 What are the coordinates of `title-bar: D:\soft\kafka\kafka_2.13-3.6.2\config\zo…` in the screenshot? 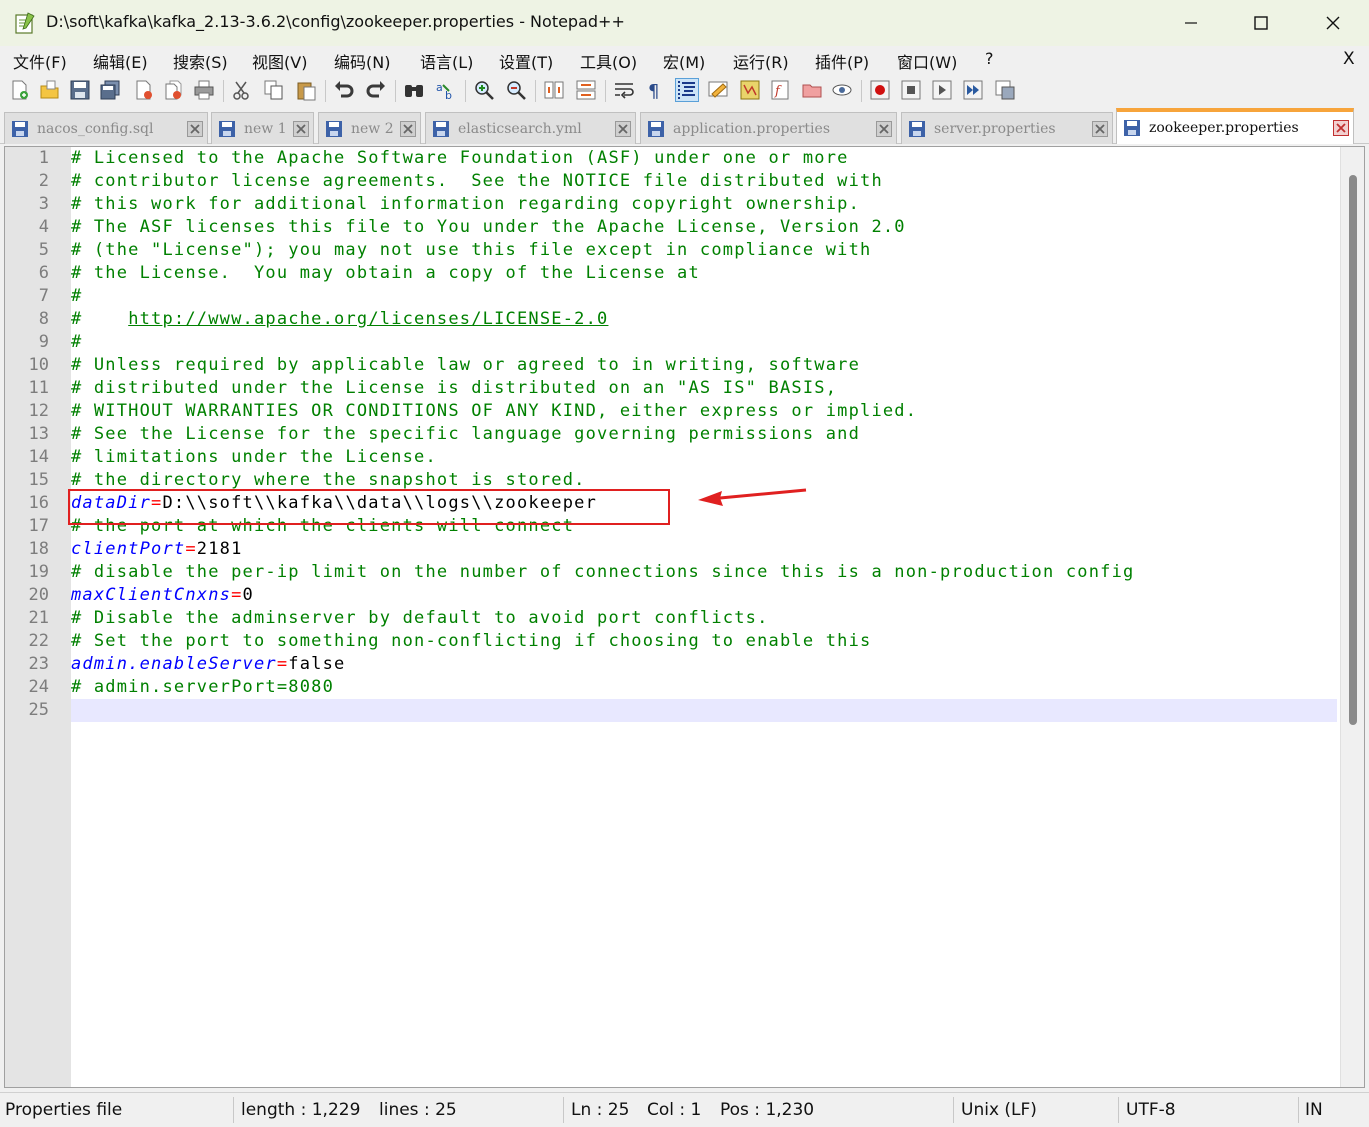 It's located at (684, 23).